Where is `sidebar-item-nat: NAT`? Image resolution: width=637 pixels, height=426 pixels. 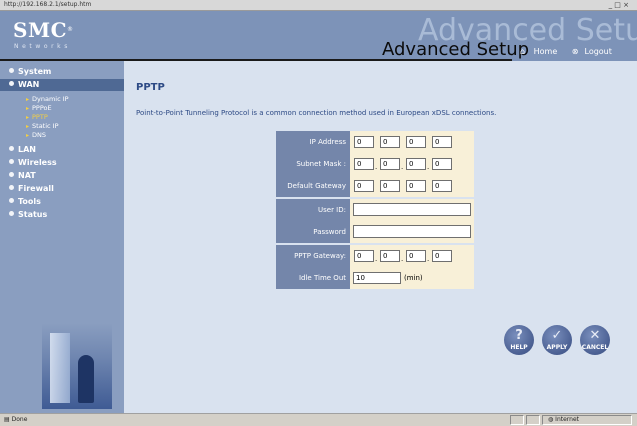
sidebar-item-nat: NAT is located at coordinates (22, 176).